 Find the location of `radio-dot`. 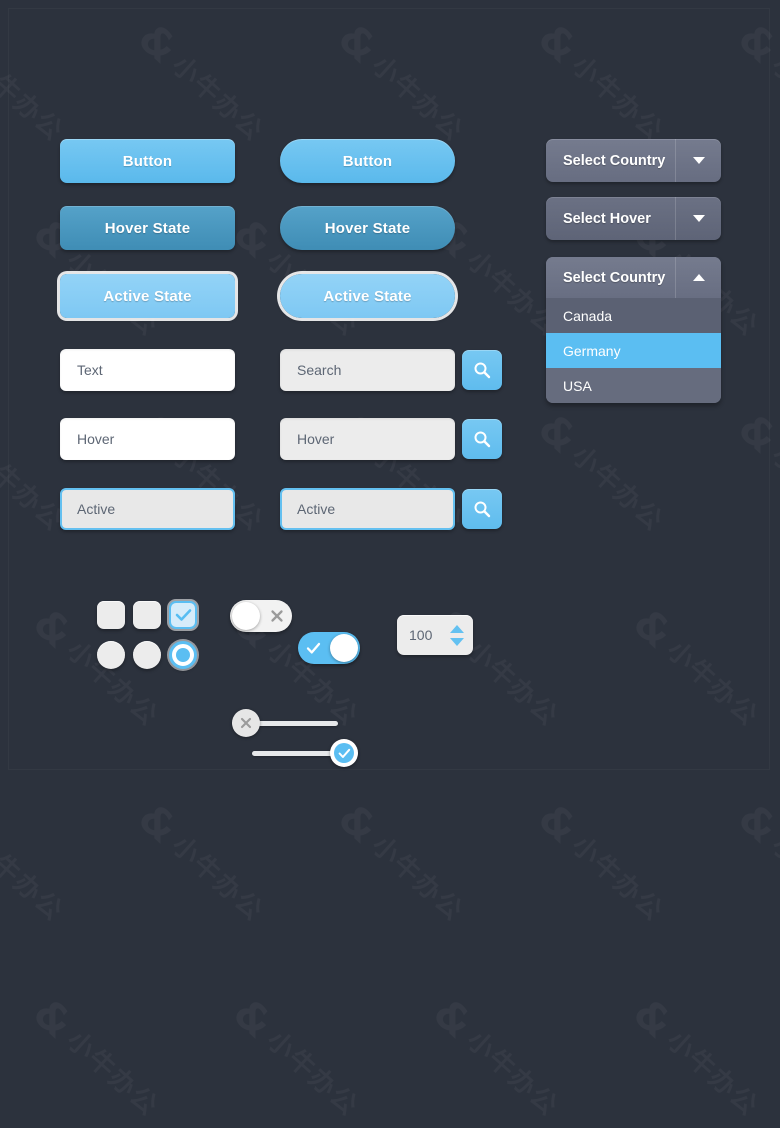

radio-dot is located at coordinates (183, 655).